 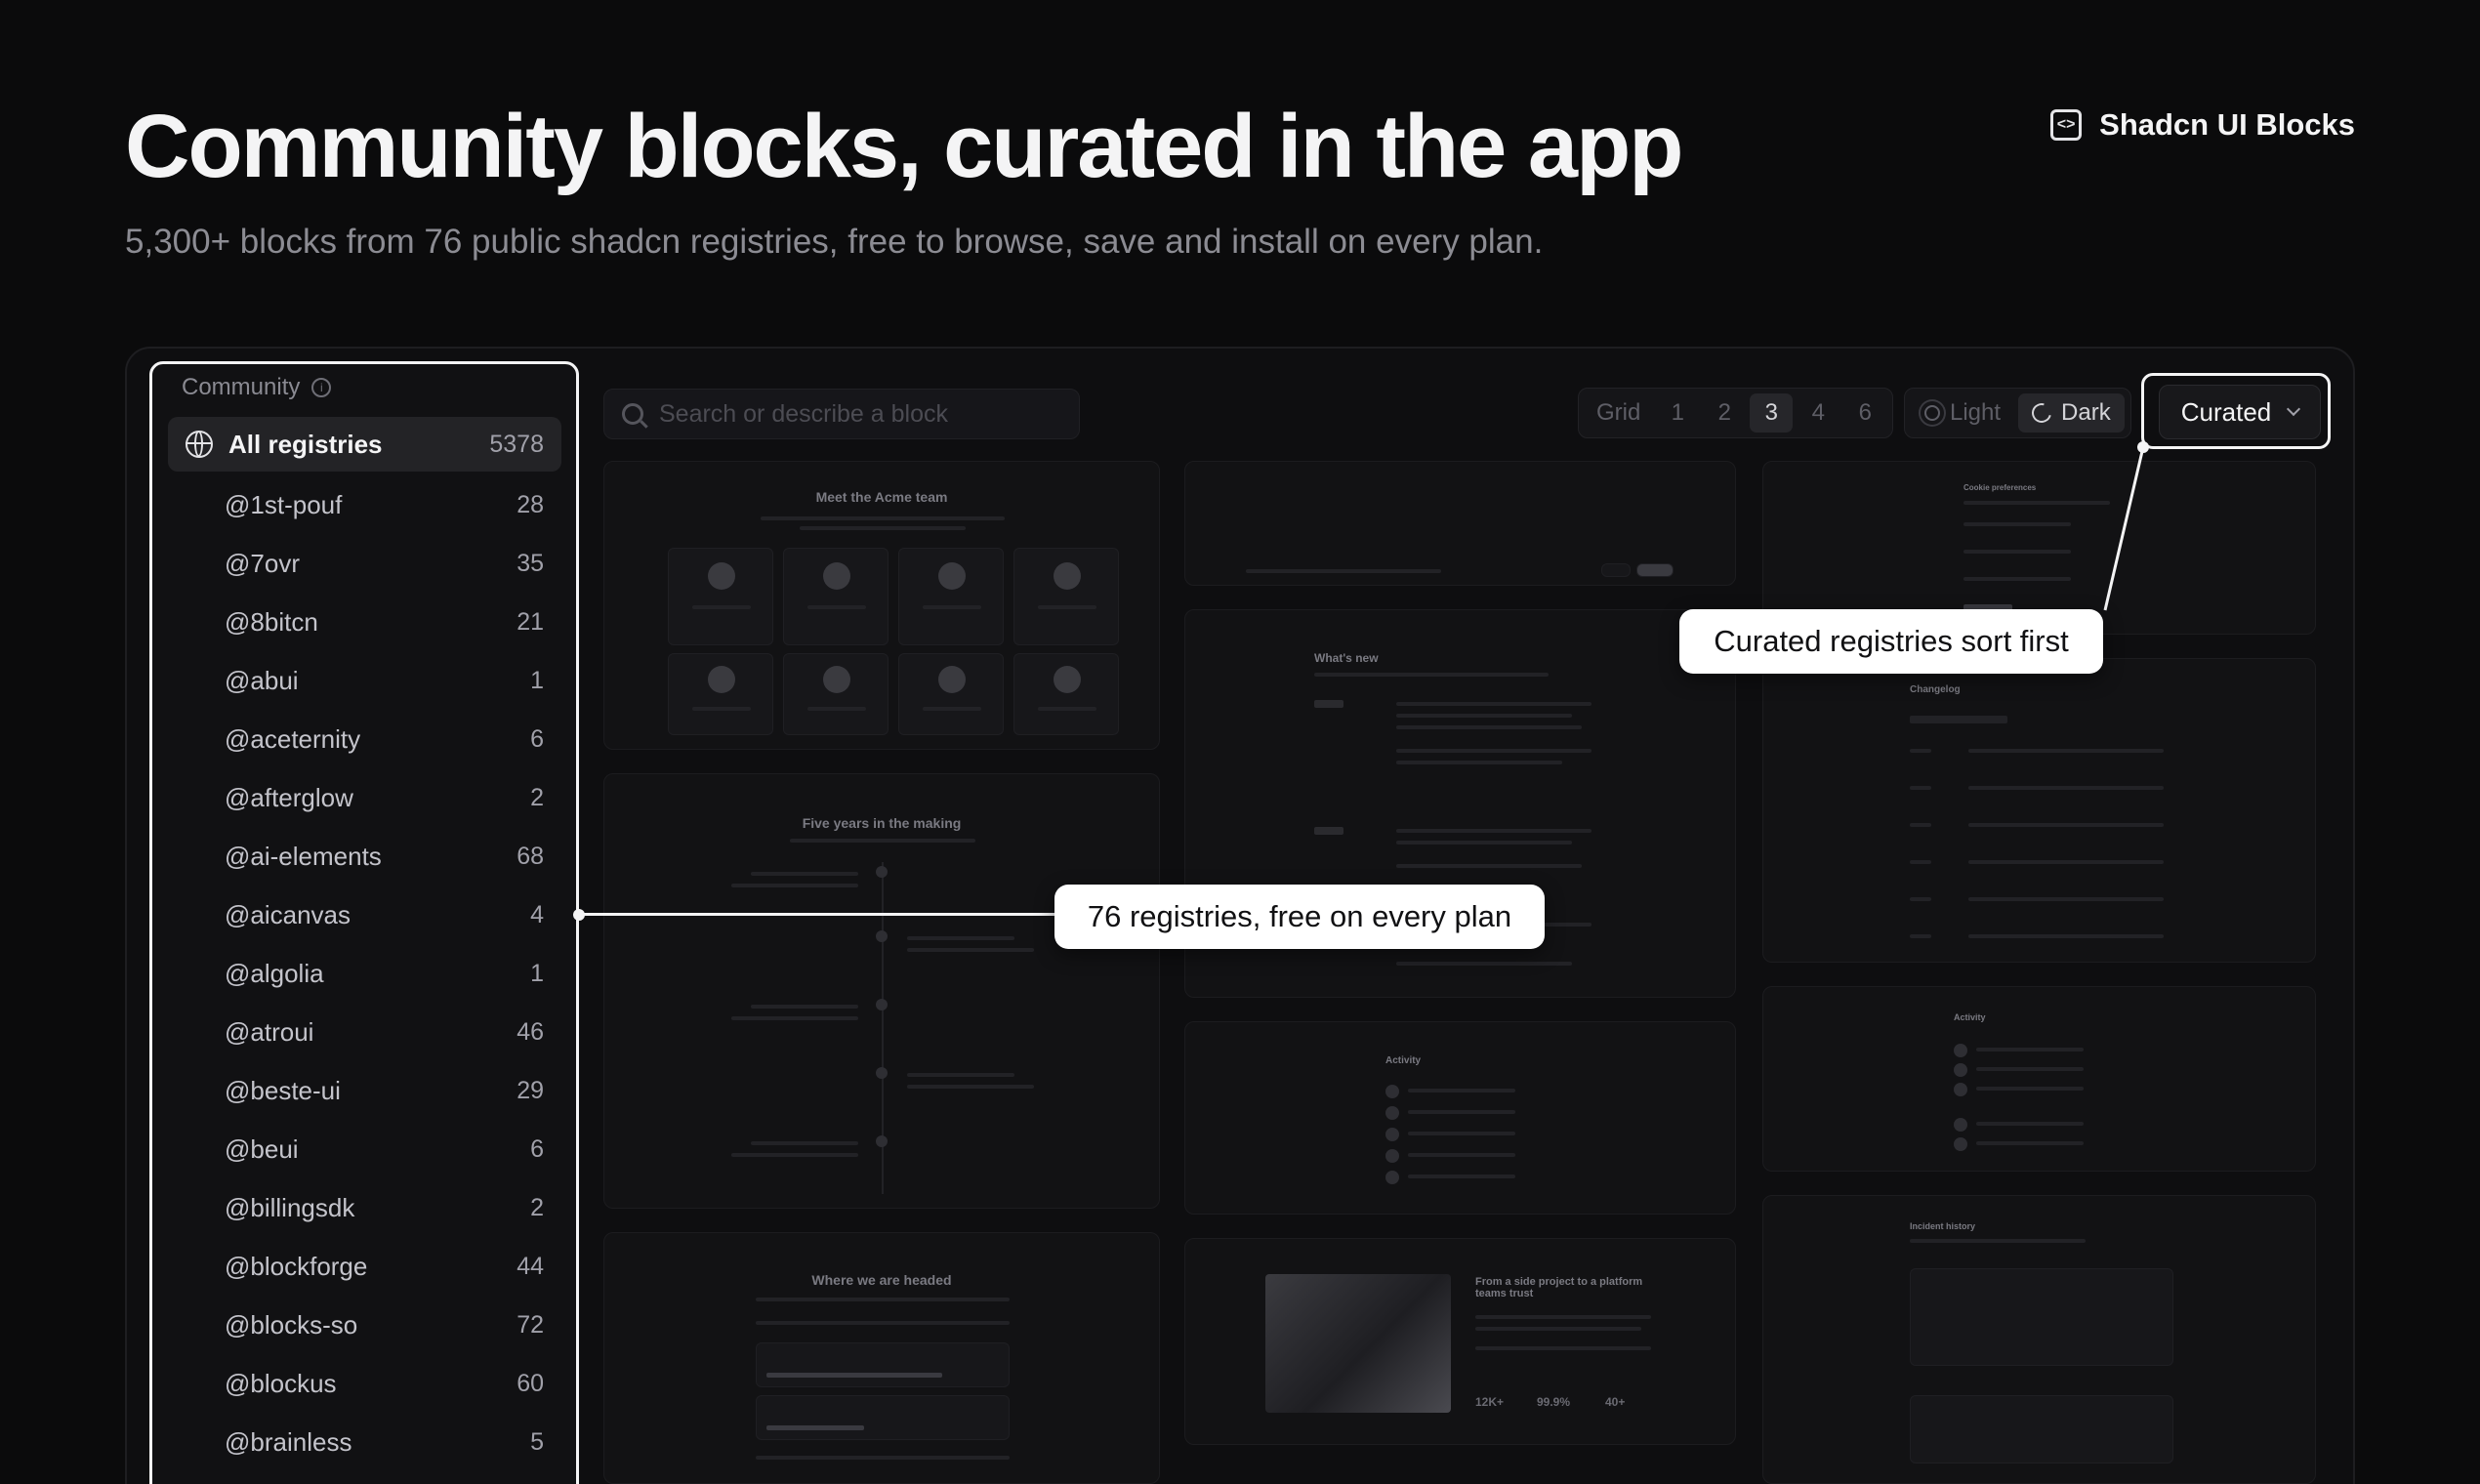 I want to click on sidebar-item-registry: @abui 1, so click(x=364, y=681).